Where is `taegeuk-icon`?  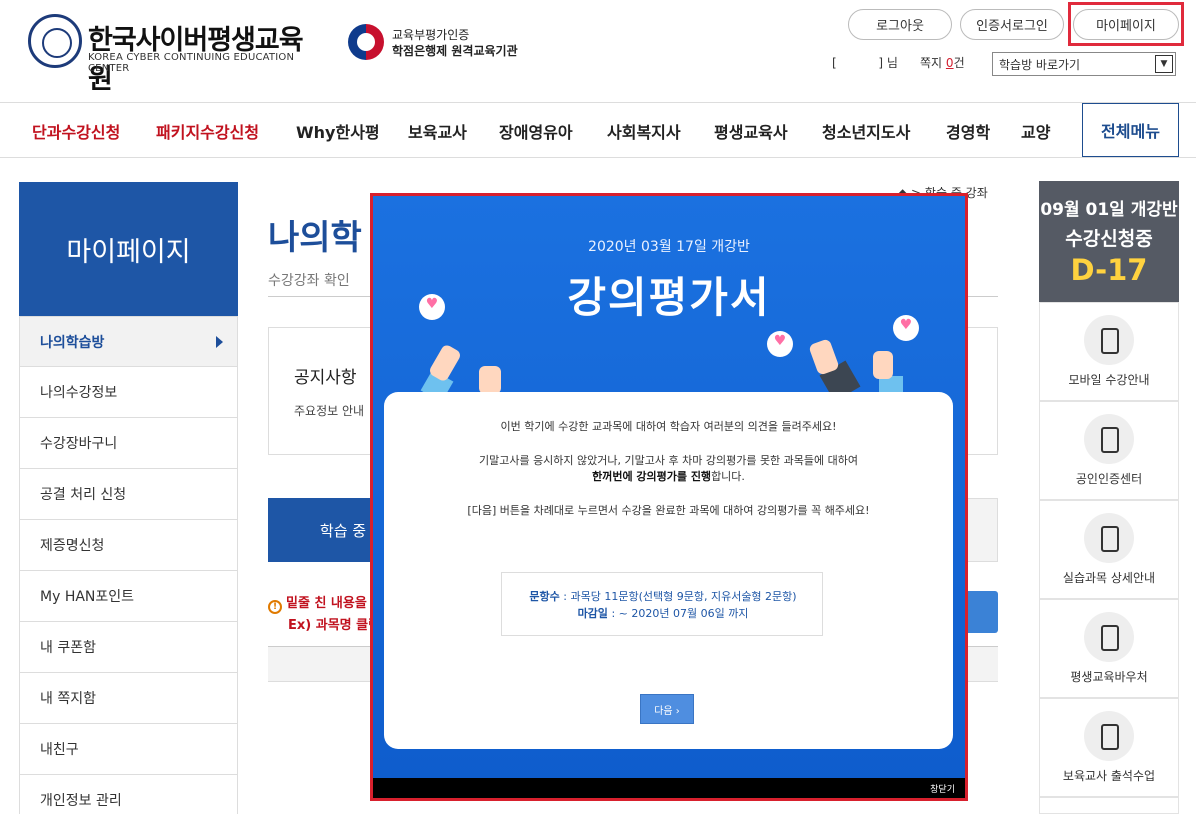
taegeuk-icon is located at coordinates (366, 42).